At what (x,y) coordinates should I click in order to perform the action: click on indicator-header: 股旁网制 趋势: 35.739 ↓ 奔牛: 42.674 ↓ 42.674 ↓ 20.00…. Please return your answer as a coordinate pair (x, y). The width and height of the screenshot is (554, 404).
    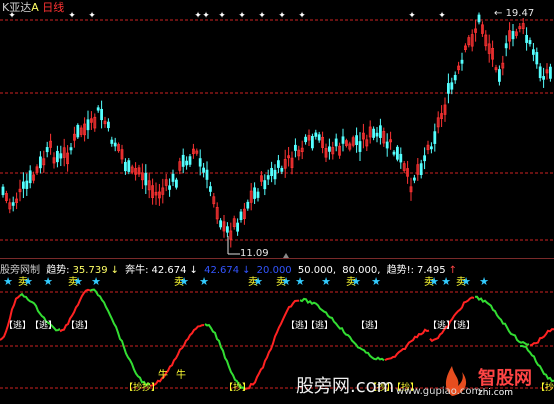
    Looking at the image, I should click on (230, 268).